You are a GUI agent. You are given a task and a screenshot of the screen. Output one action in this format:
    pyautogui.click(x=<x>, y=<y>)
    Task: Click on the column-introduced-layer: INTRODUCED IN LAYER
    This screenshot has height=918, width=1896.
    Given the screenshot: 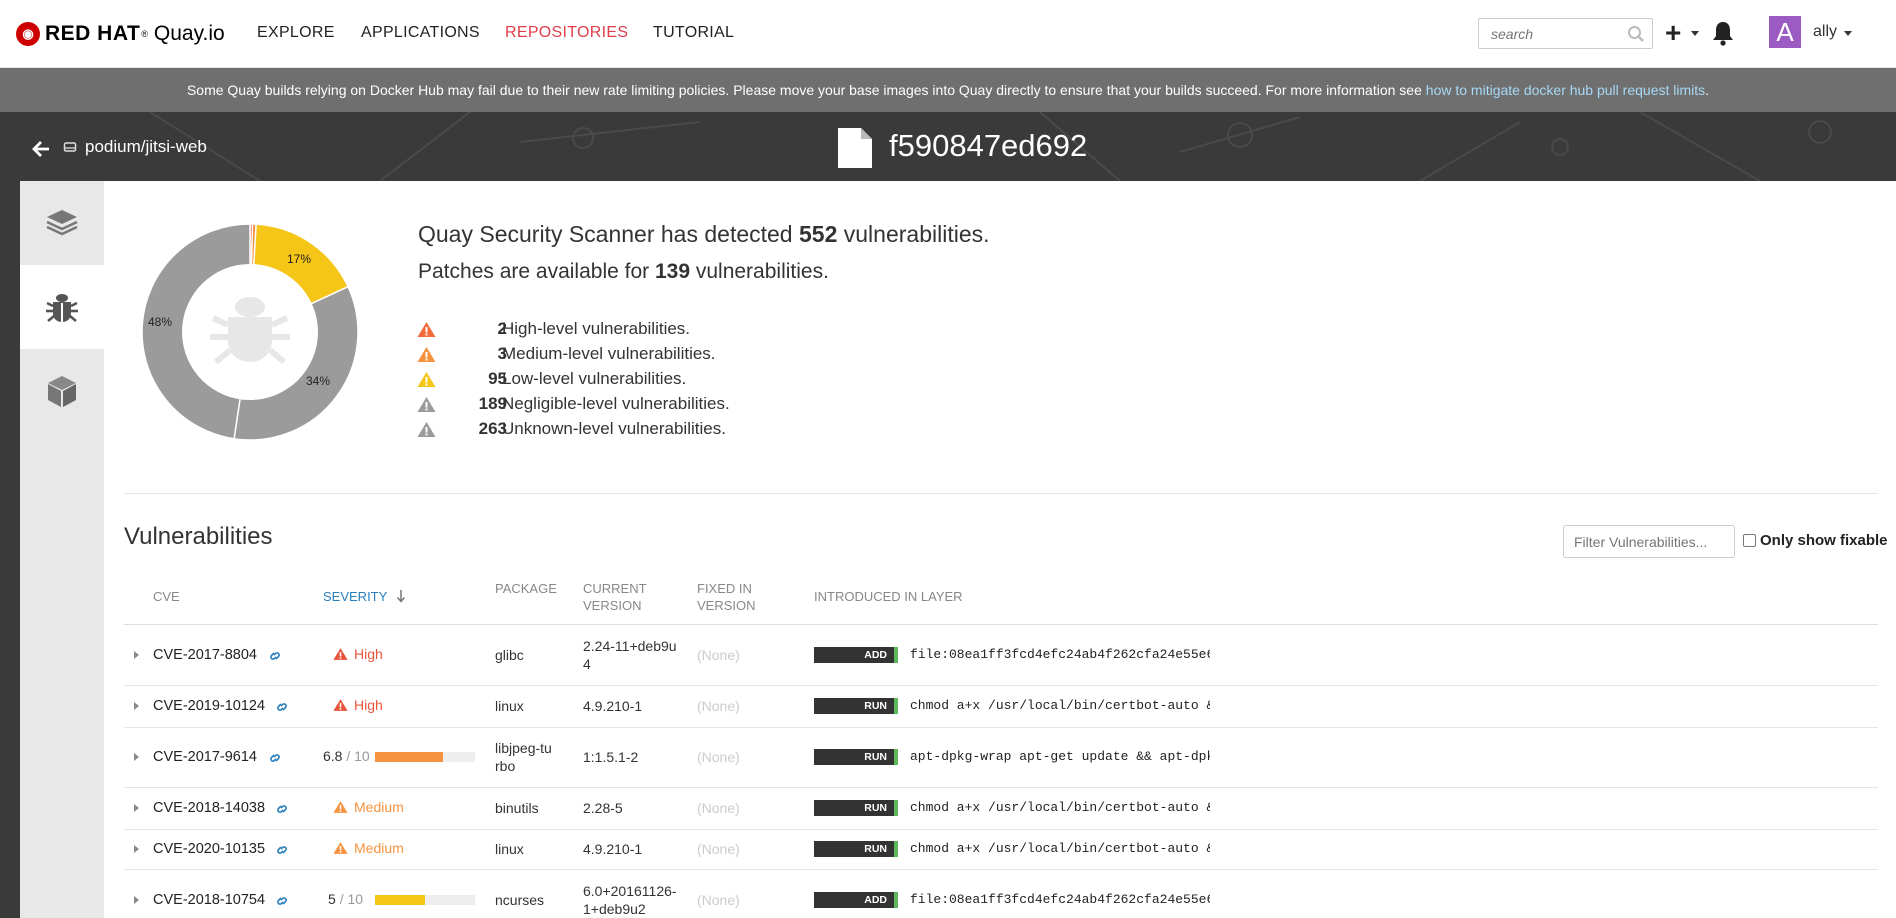 What is the action you would take?
    pyautogui.click(x=888, y=596)
    